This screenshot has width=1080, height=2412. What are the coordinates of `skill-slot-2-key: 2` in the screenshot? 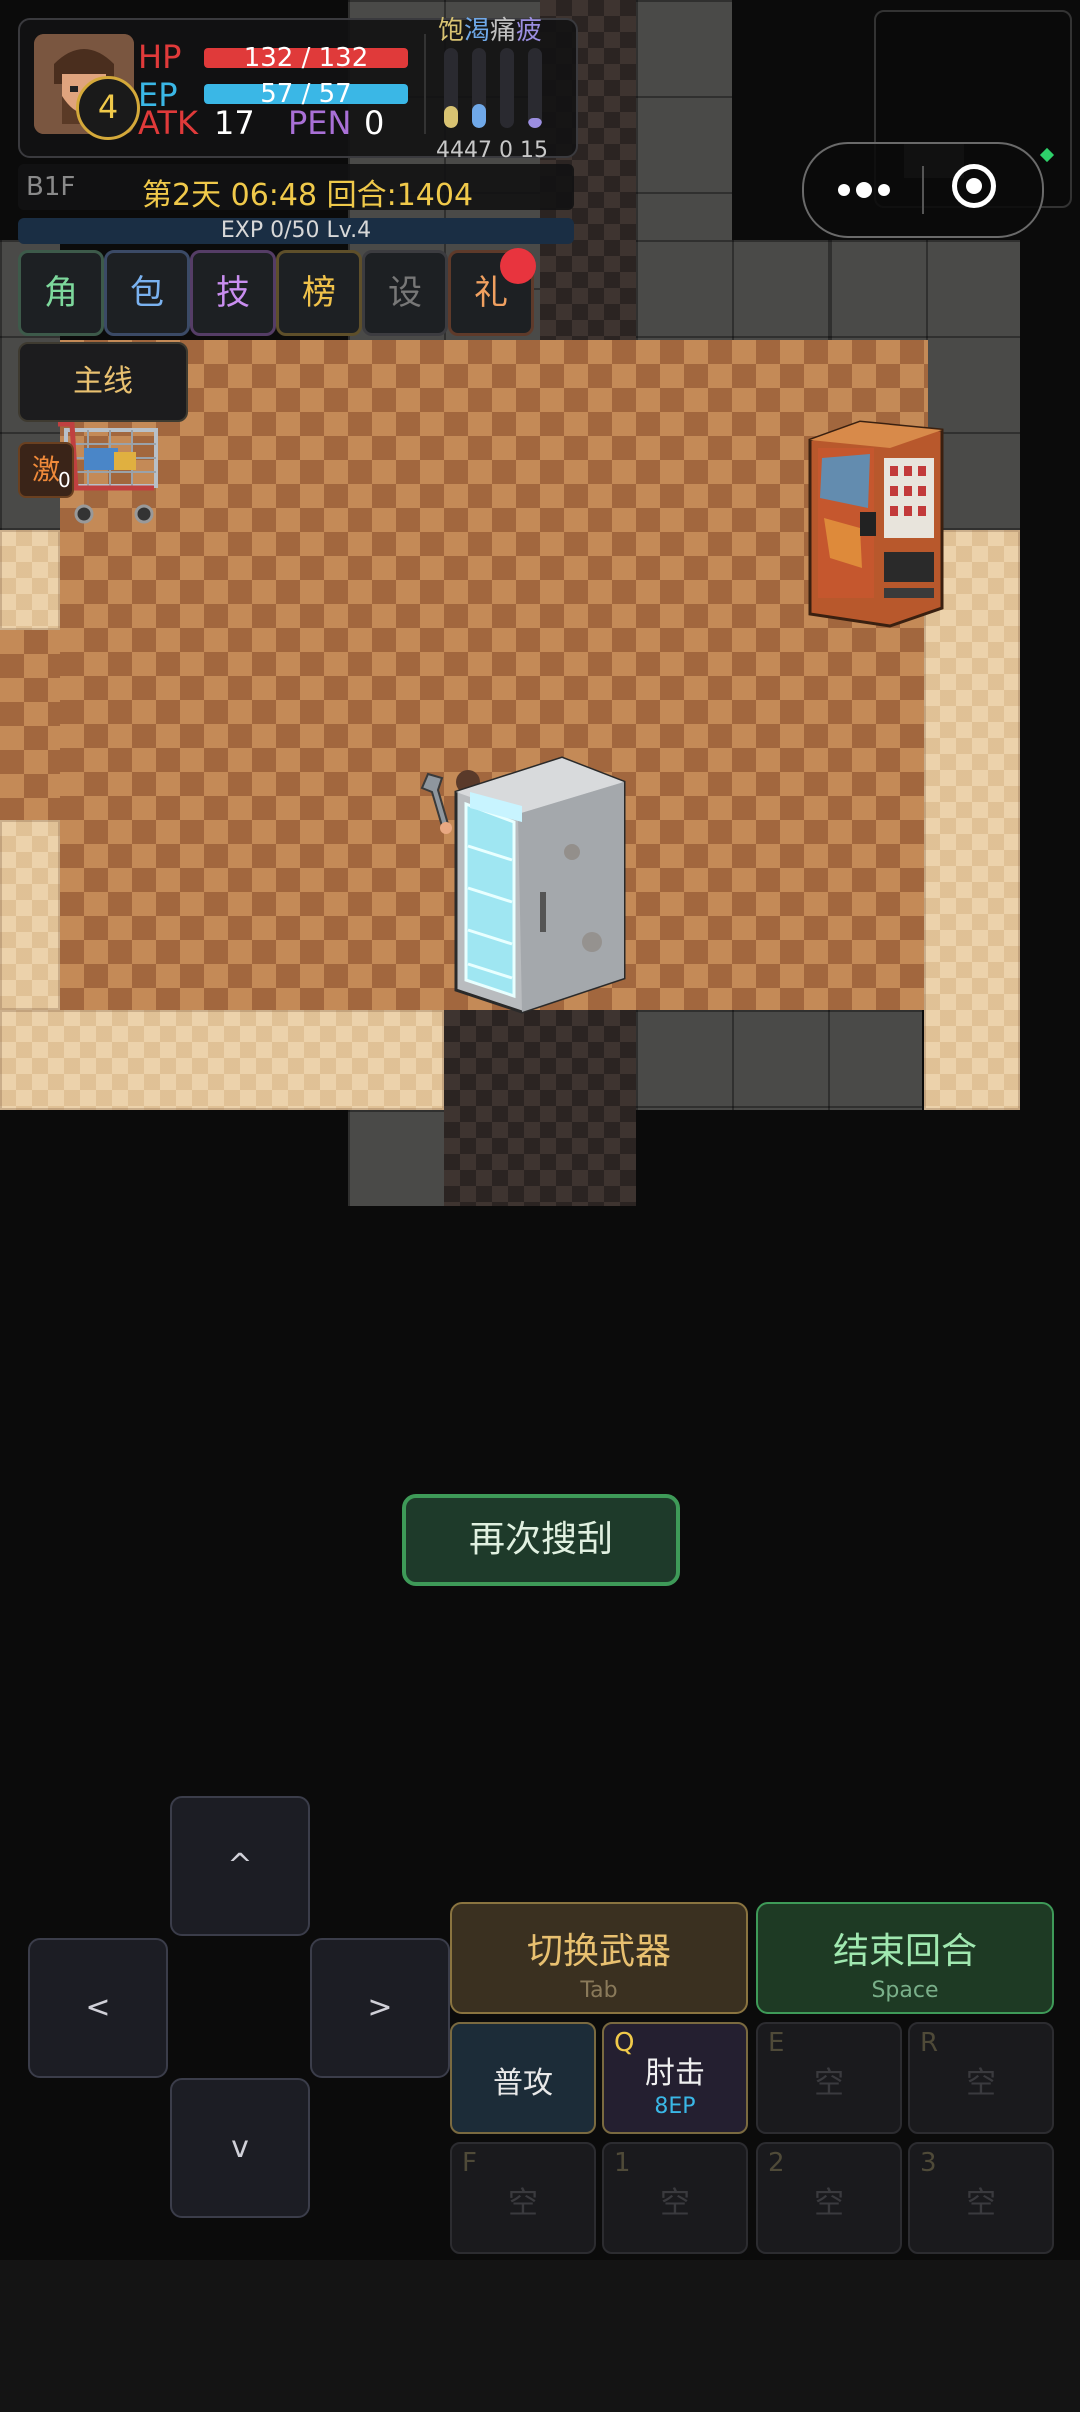 It's located at (776, 2163).